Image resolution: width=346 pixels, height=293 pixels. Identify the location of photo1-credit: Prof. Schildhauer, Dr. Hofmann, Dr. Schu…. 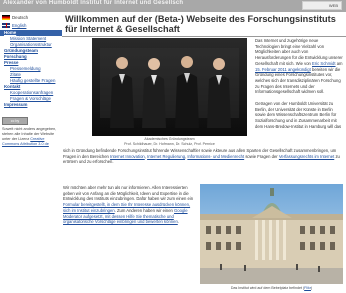
(169, 144).